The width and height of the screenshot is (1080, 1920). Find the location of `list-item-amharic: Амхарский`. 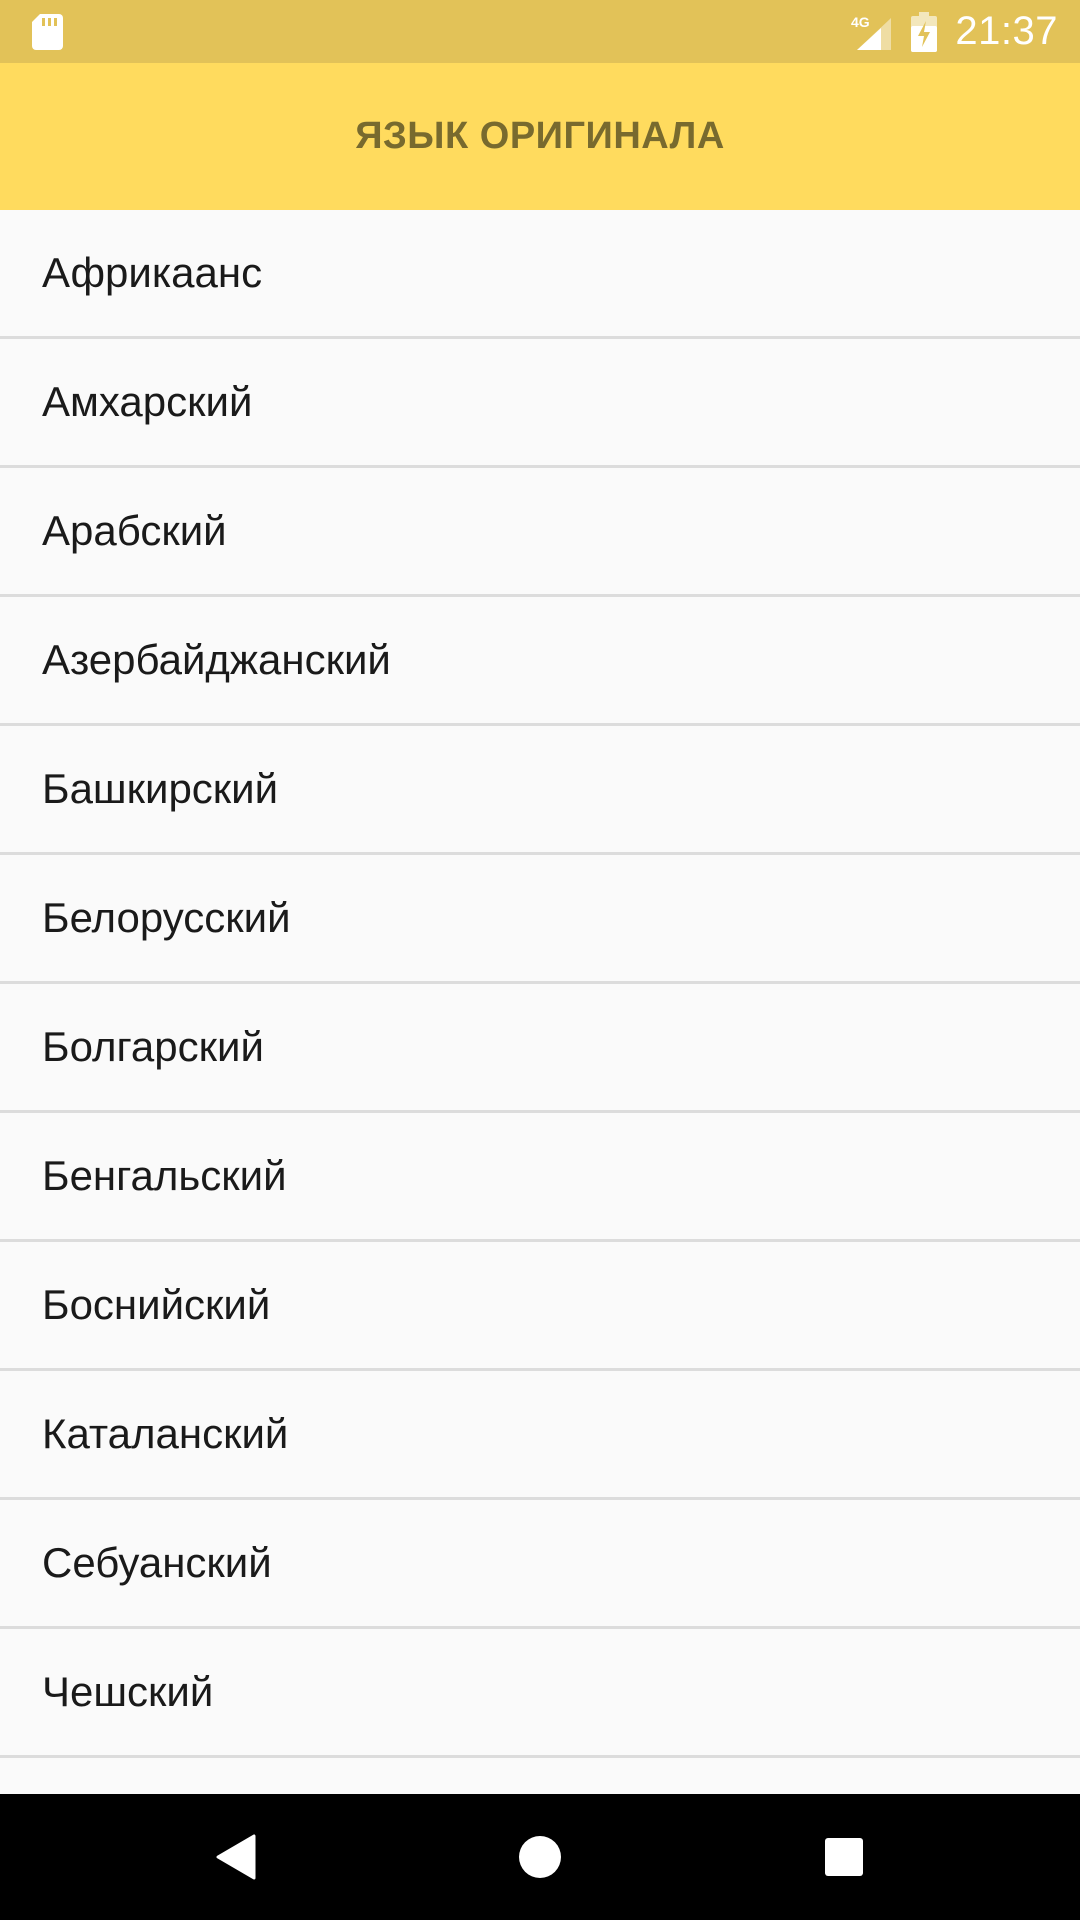

list-item-amharic: Амхарский is located at coordinates (540, 403).